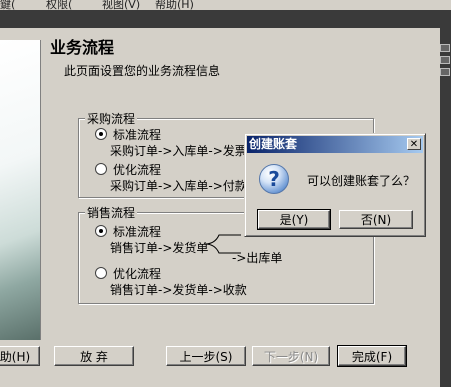  What do you see at coordinates (225, 5) in the screenshot?
I see `menubar: 鍵( 权限( 视图(V) 帮助(H)` at bounding box center [225, 5].